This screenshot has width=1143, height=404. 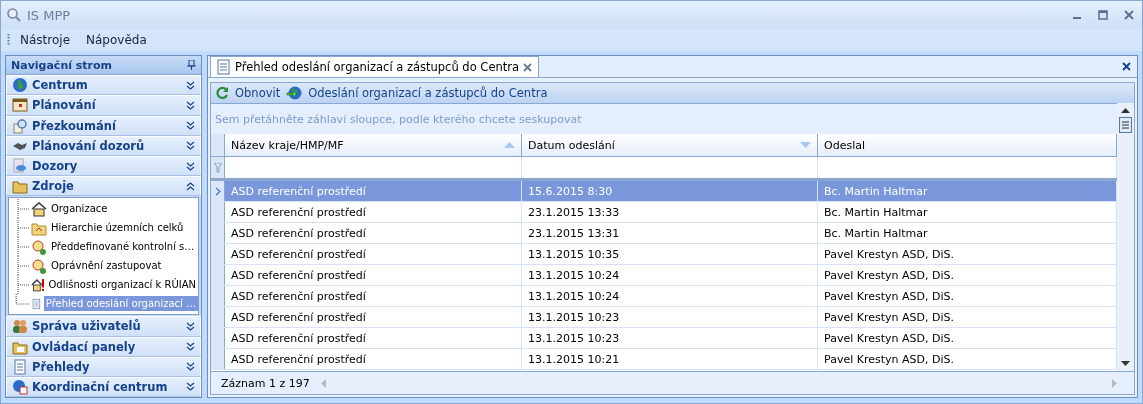 What do you see at coordinates (670, 145) in the screenshot?
I see `column-header: Datum odeslání` at bounding box center [670, 145].